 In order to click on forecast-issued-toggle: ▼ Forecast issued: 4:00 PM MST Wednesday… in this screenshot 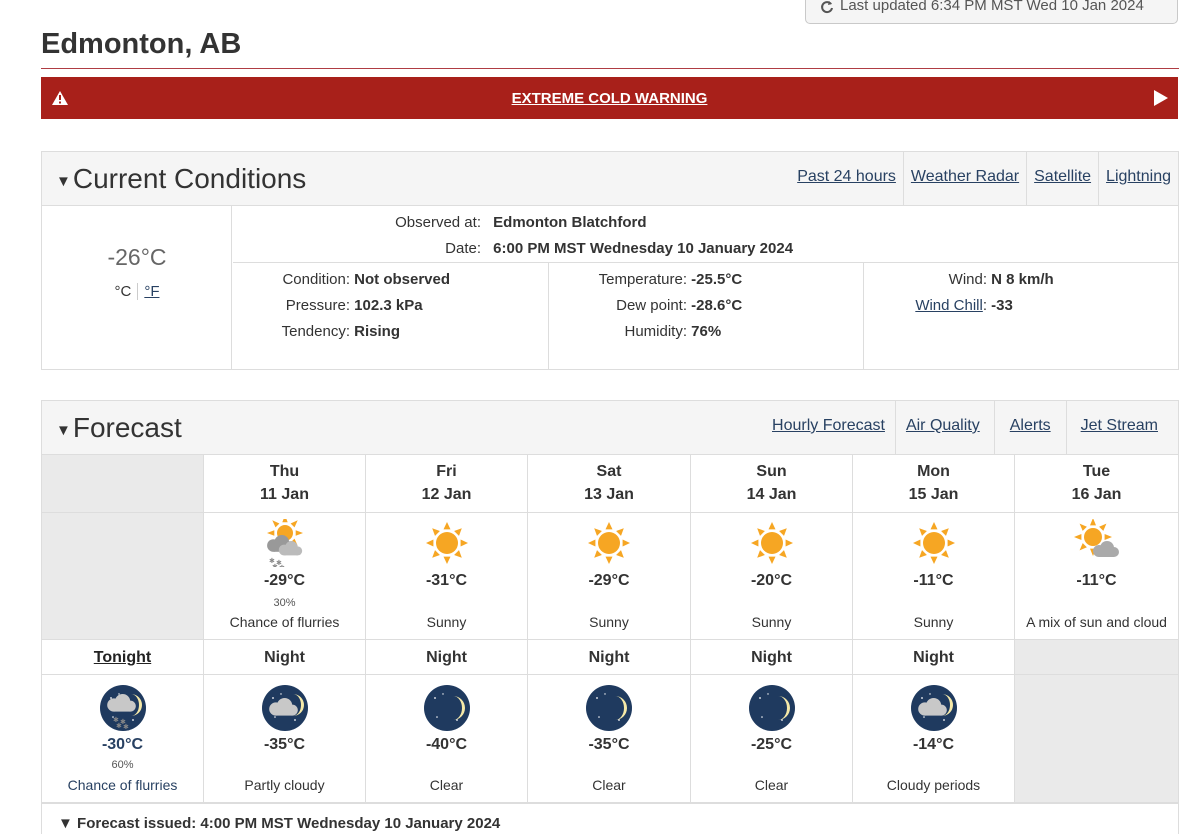, I will do `click(610, 818)`.